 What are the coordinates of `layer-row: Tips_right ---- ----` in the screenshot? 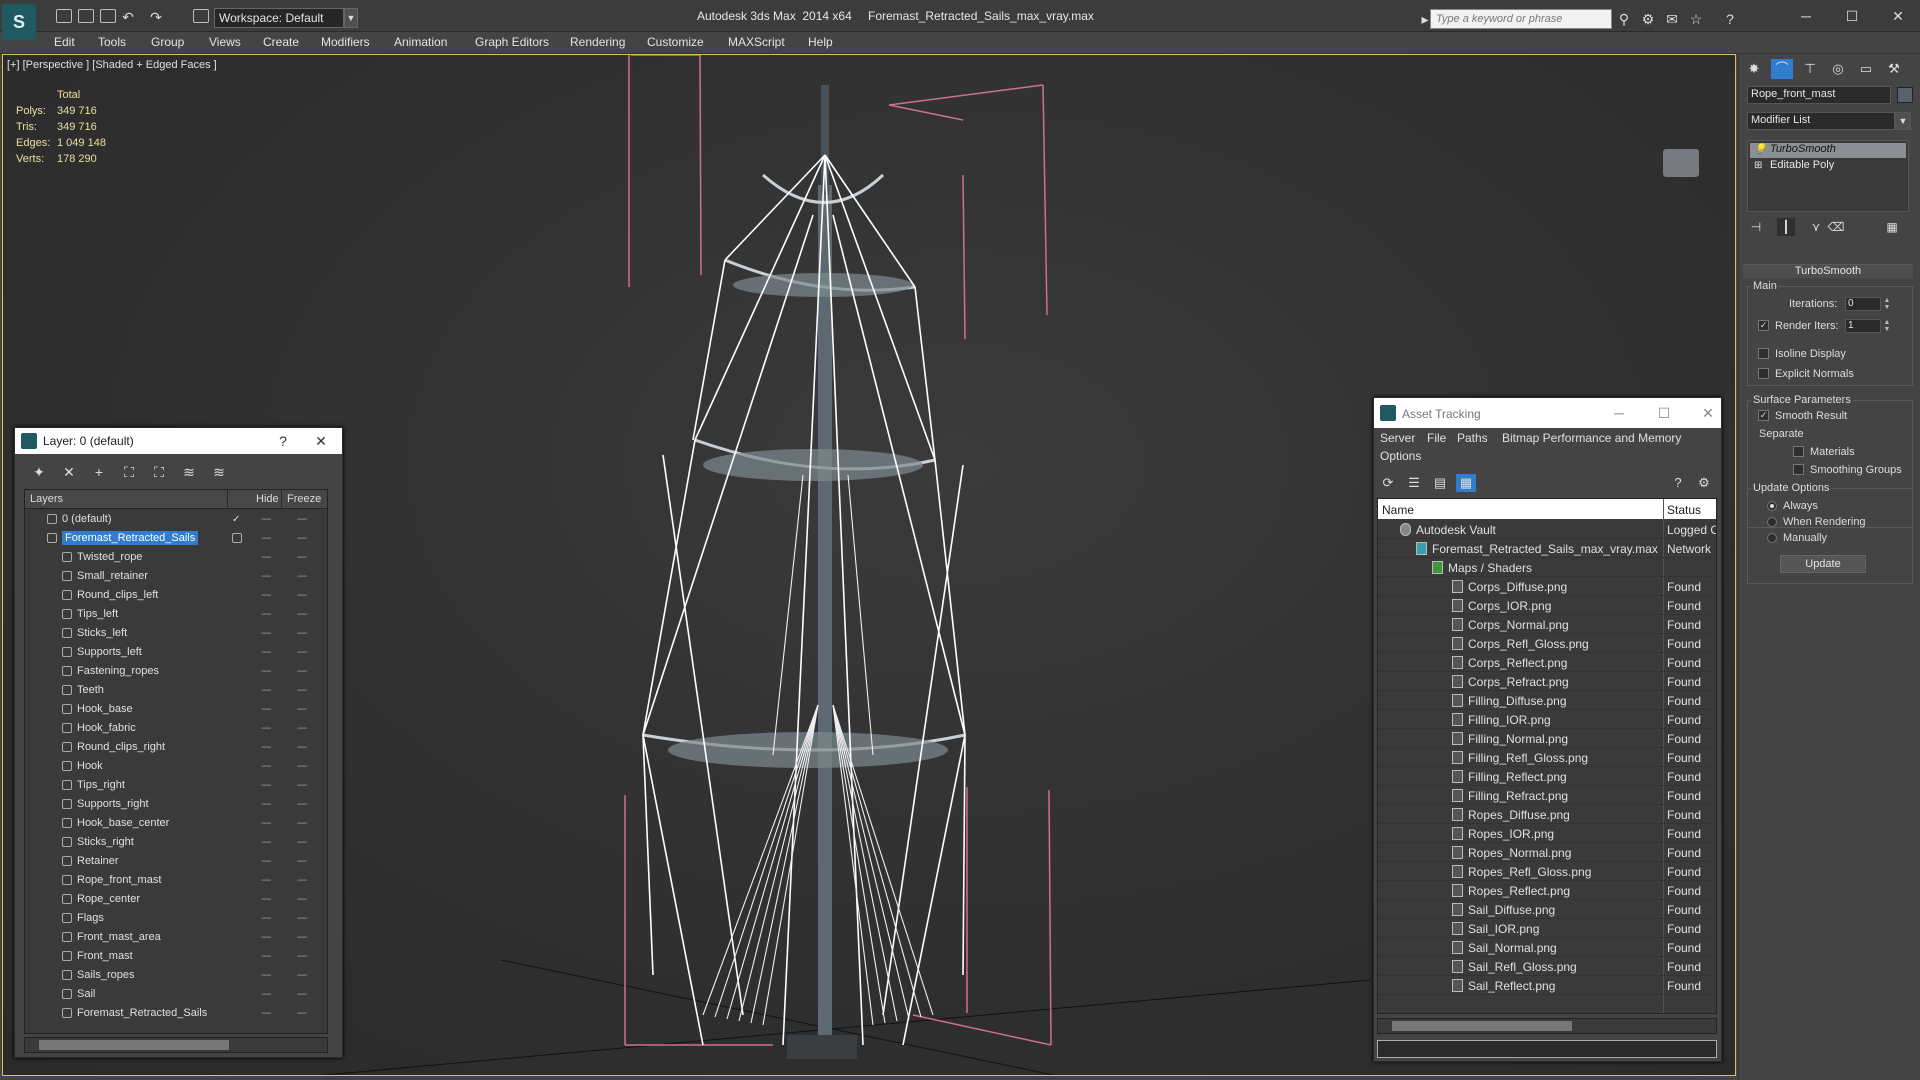 It's located at (176, 785).